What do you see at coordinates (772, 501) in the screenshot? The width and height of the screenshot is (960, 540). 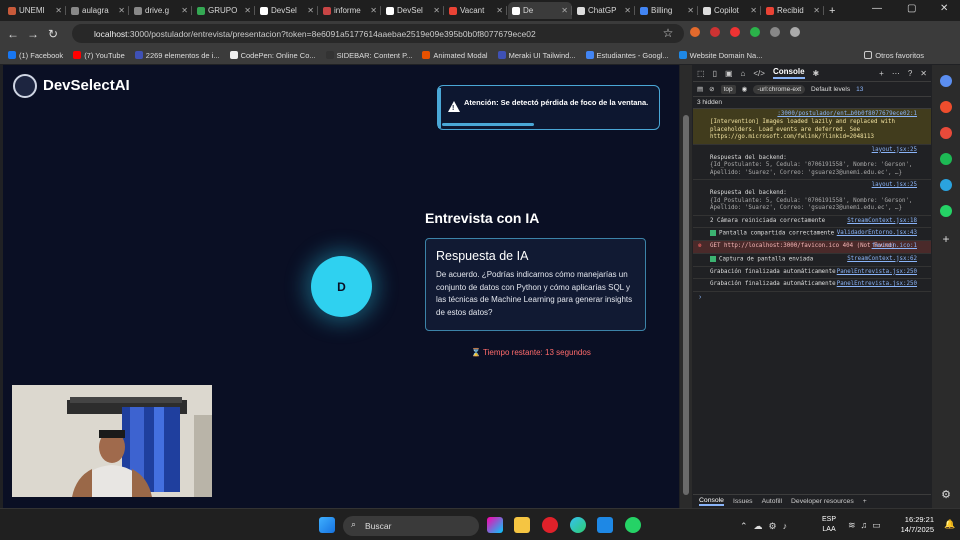 I see `drawer-tab: Autofill` at bounding box center [772, 501].